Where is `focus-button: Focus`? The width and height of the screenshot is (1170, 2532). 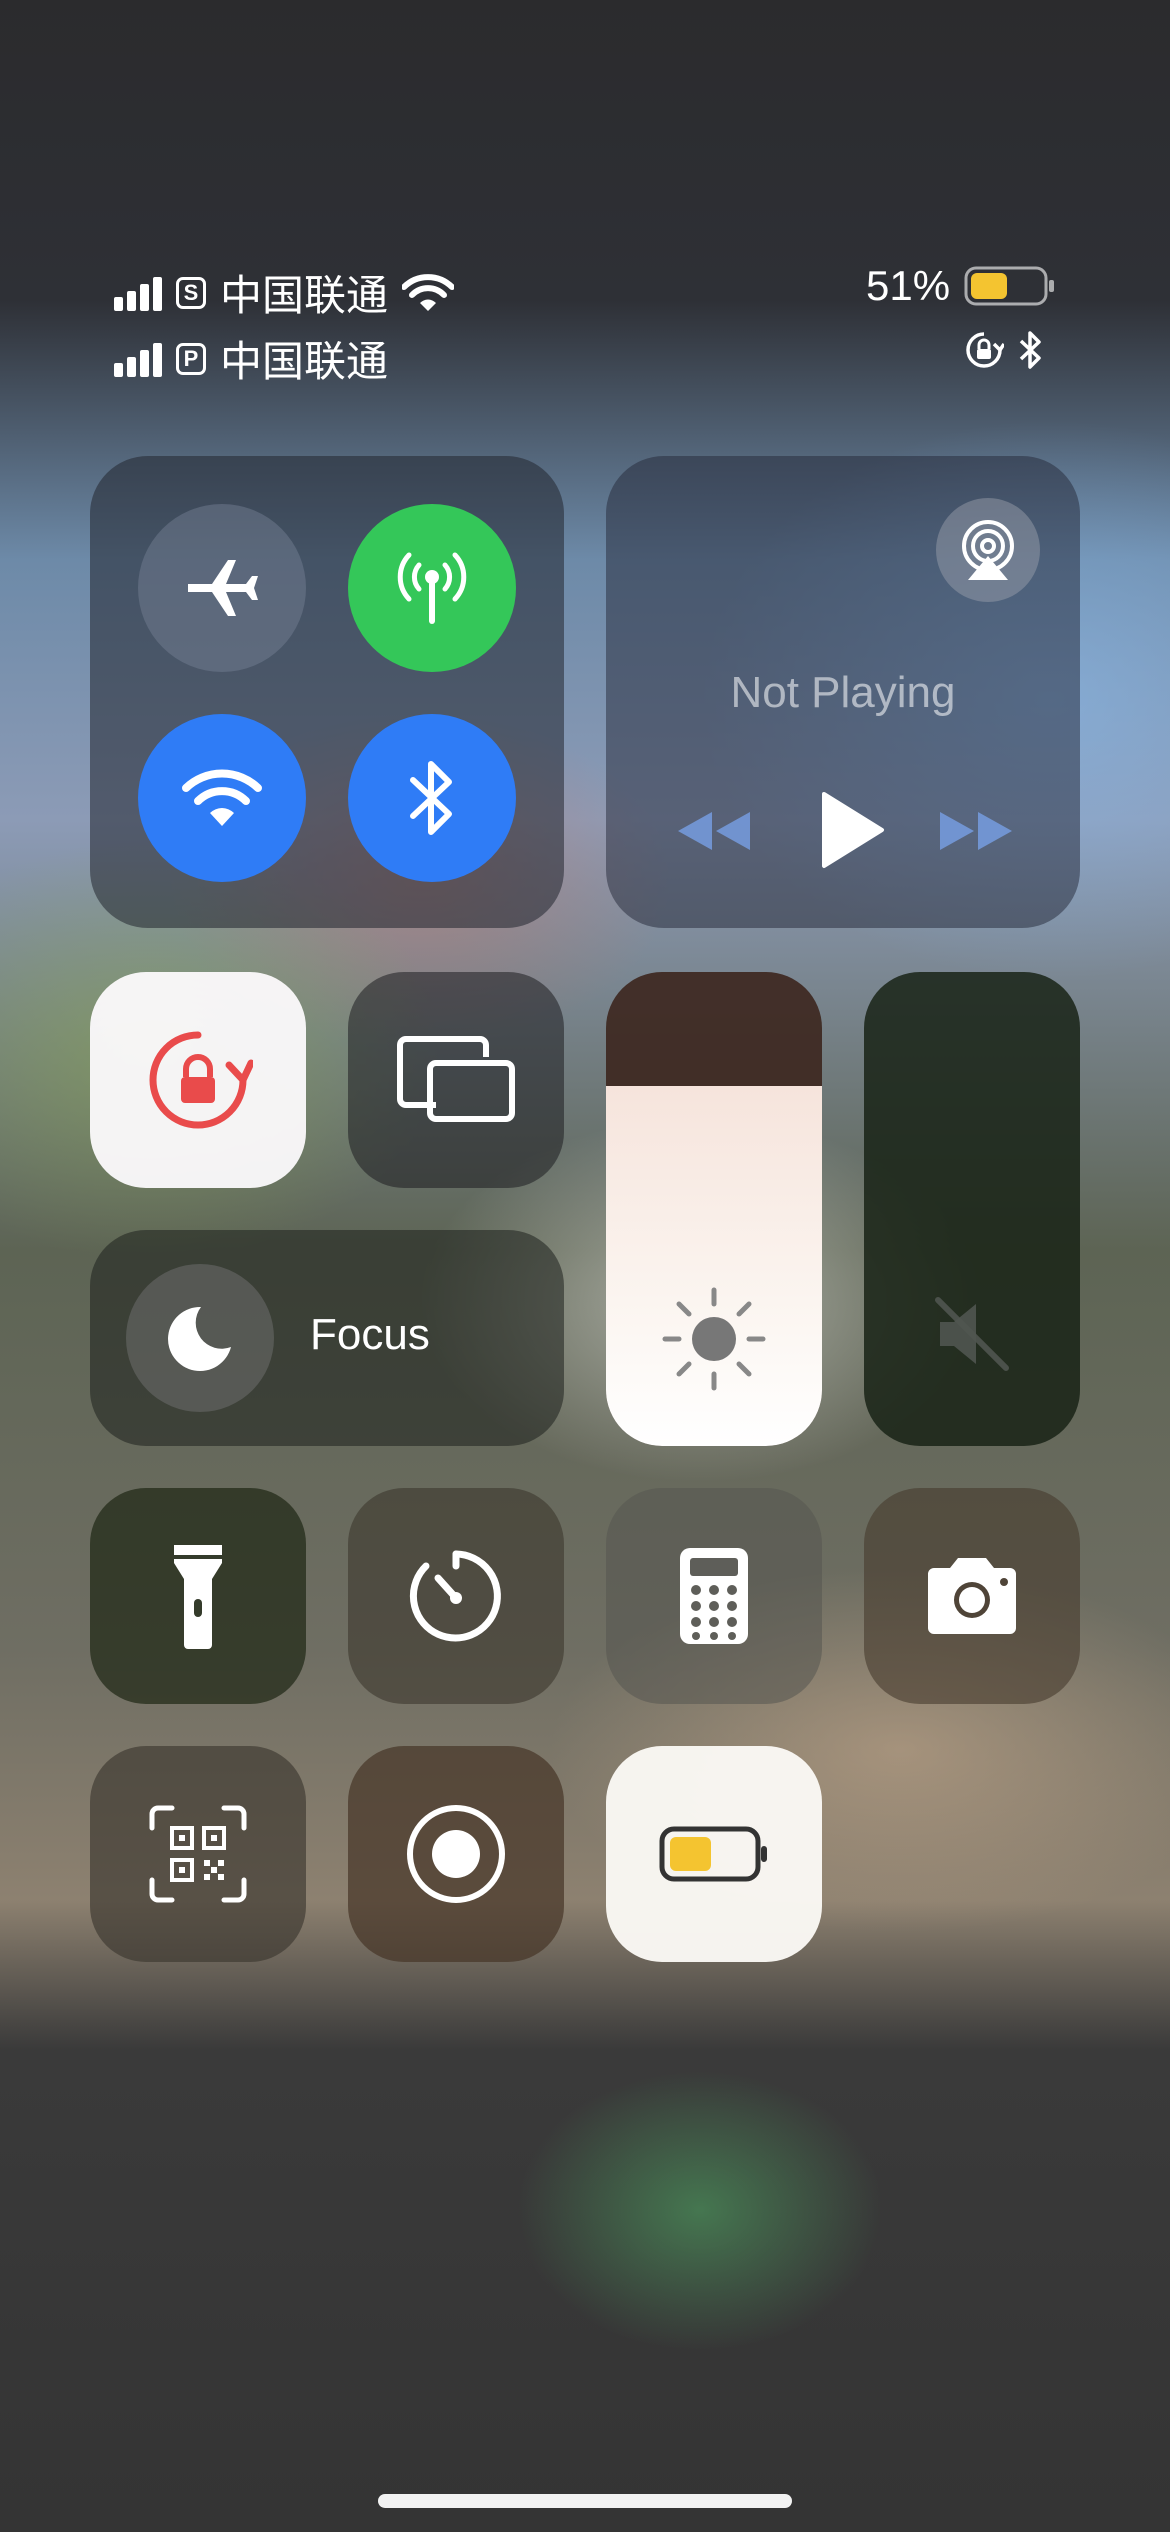 focus-button: Focus is located at coordinates (327, 1338).